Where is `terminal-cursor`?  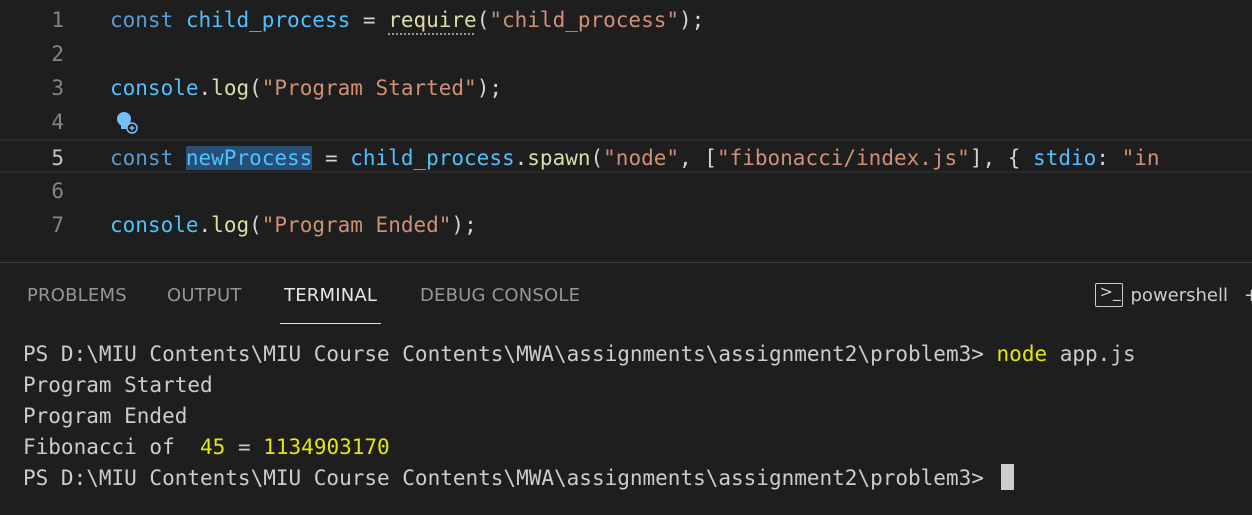
terminal-cursor is located at coordinates (1007, 477).